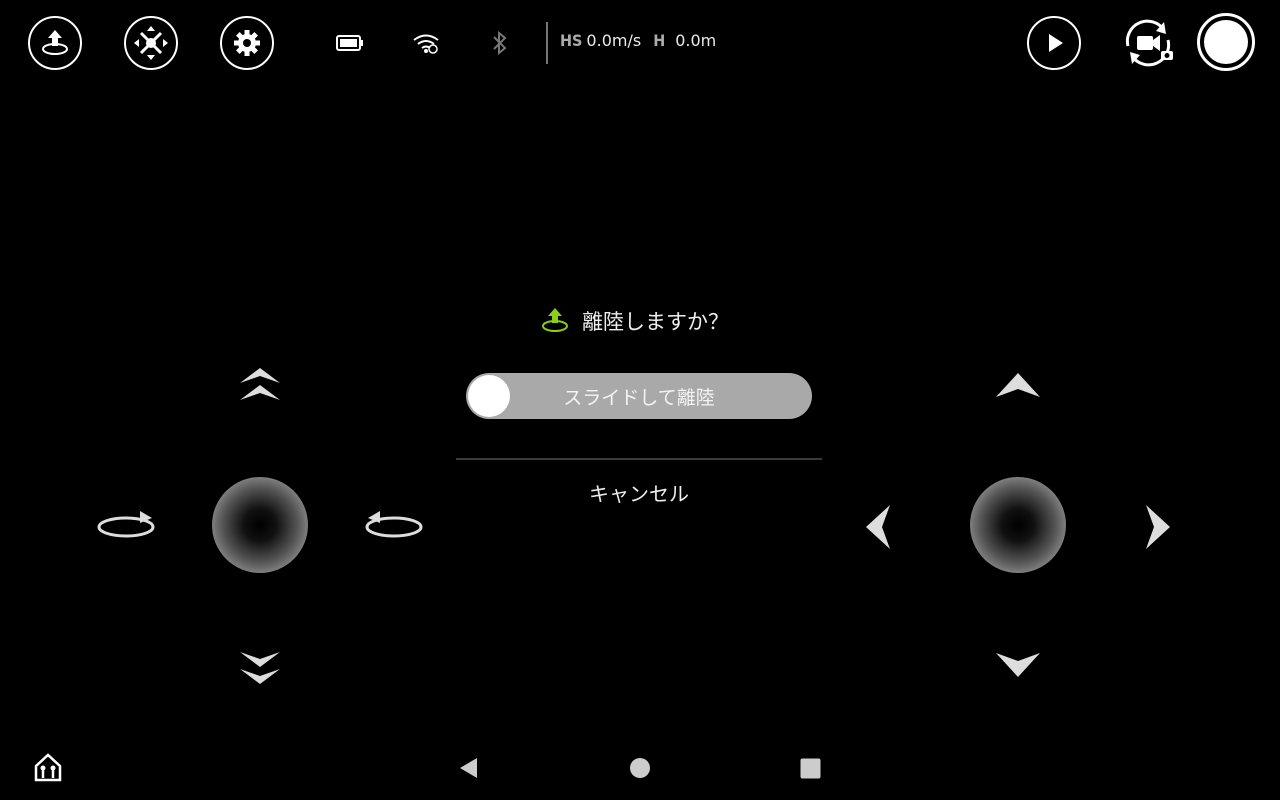 This screenshot has height=800, width=1280. I want to click on left-arrow-icon, so click(878, 527).